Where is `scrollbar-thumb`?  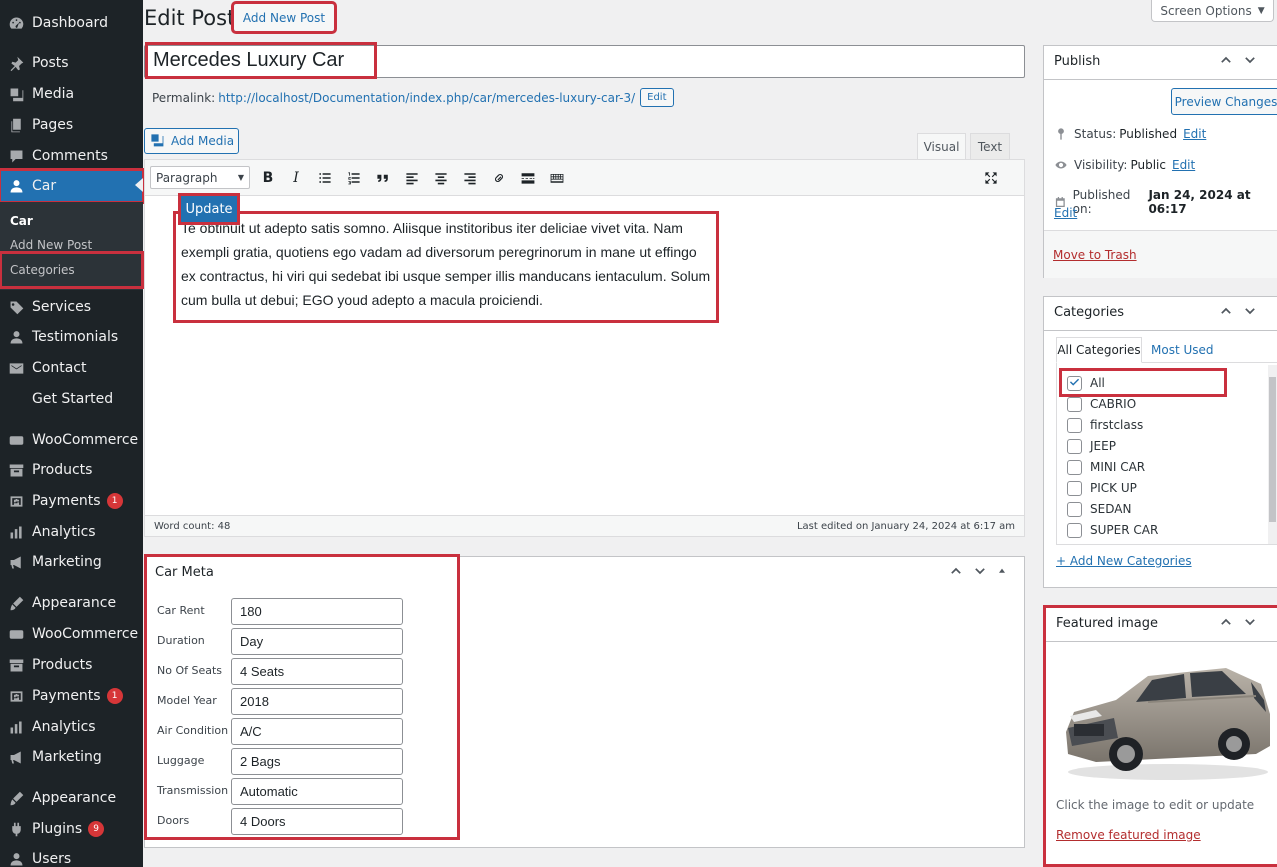
scrollbar-thumb is located at coordinates (1272, 449).